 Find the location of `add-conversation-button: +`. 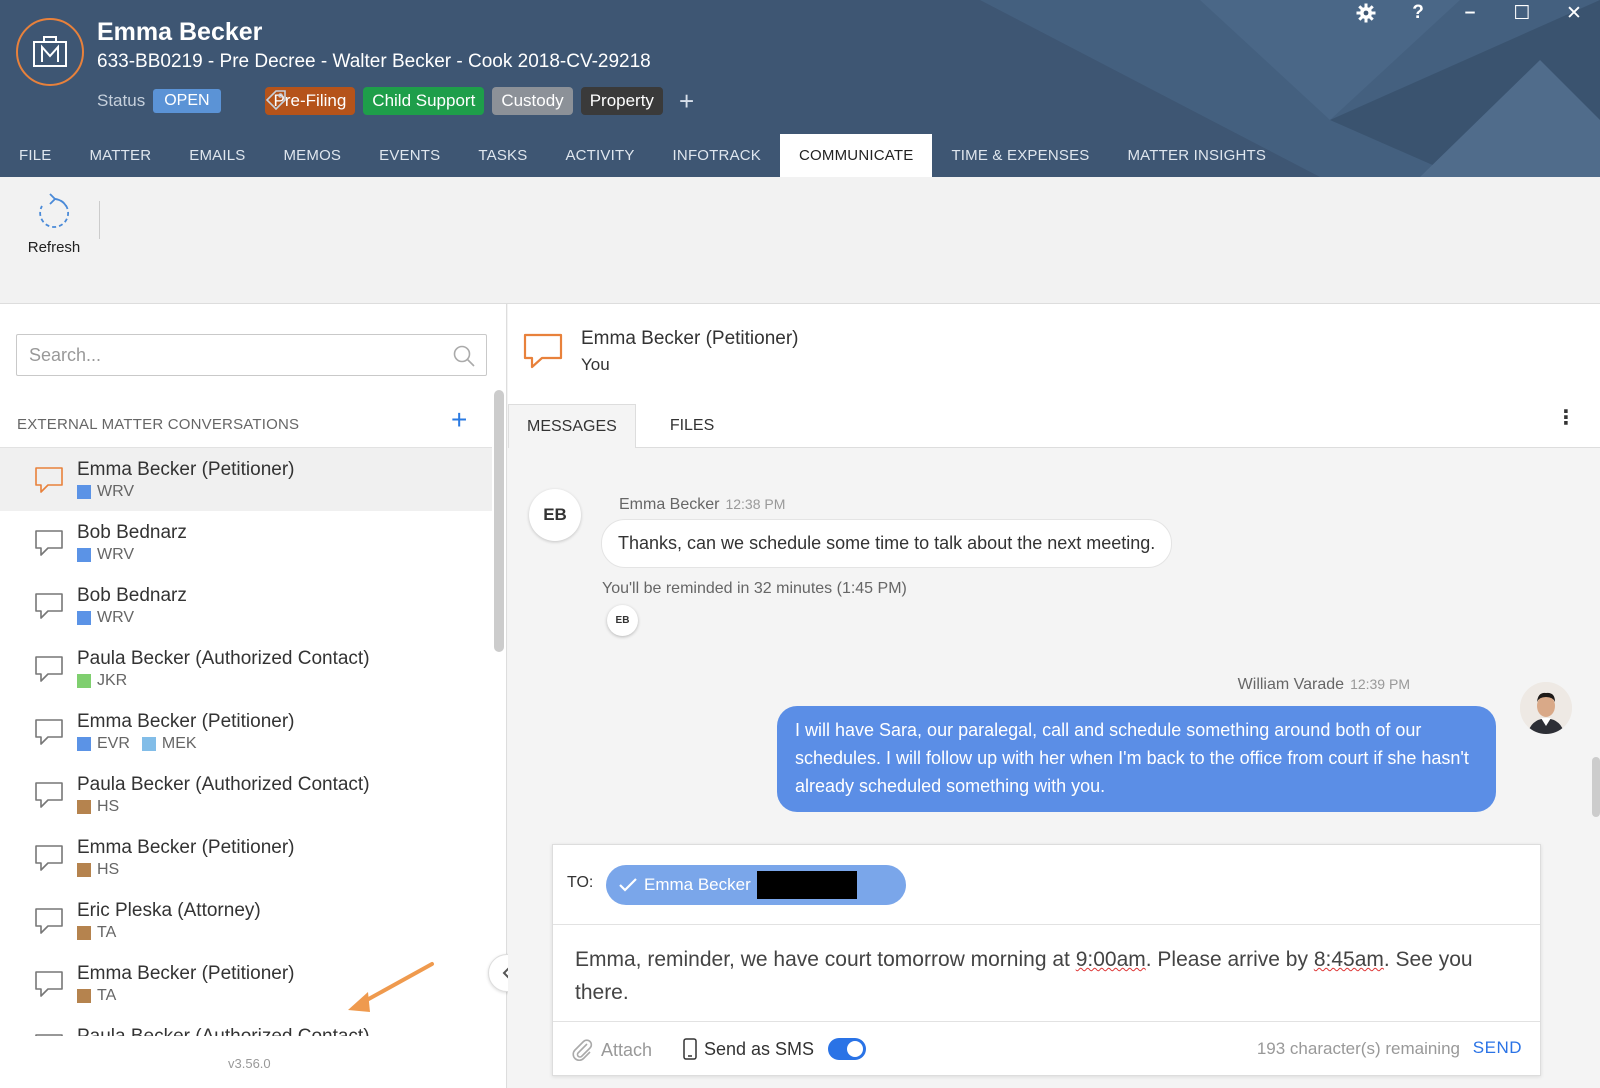

add-conversation-button: + is located at coordinates (459, 420).